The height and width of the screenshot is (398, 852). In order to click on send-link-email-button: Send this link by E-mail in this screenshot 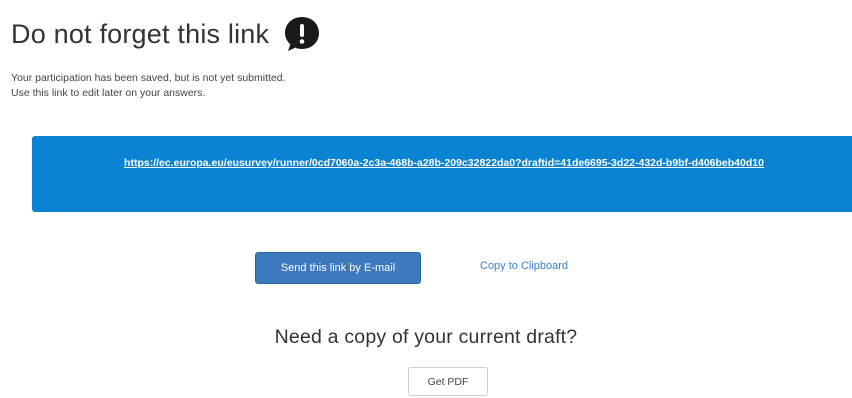, I will do `click(338, 268)`.